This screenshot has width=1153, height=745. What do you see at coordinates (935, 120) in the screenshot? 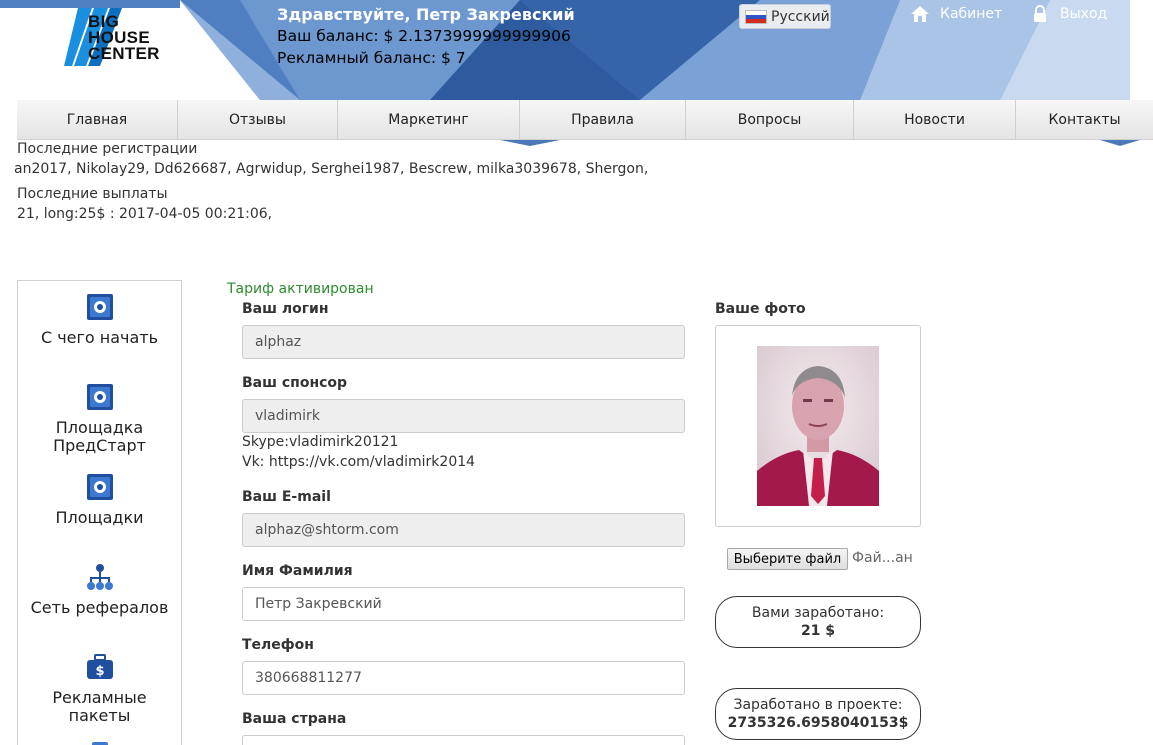
I see `nav-item-news: Новости` at bounding box center [935, 120].